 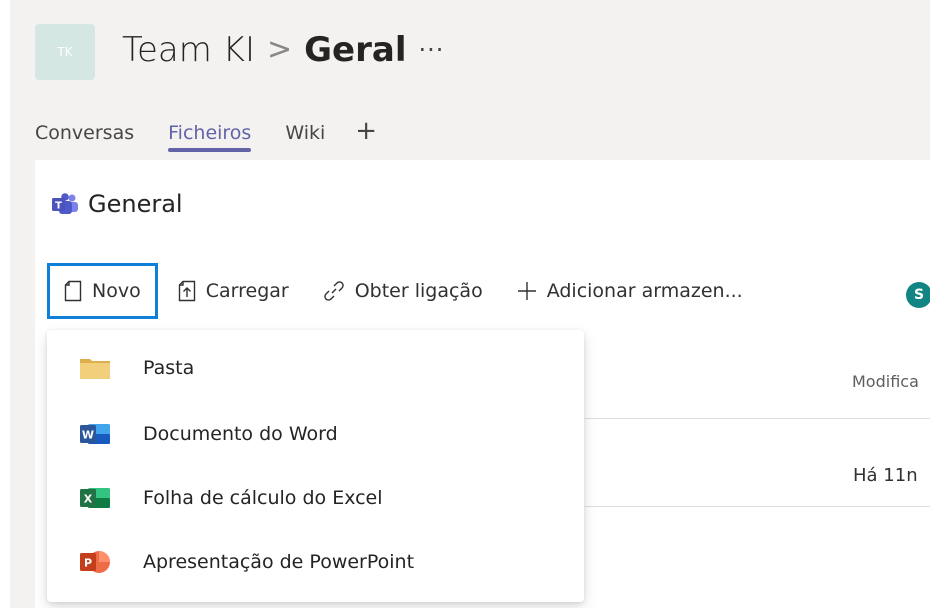 I want to click on svg-text: T, so click(x=58, y=206).